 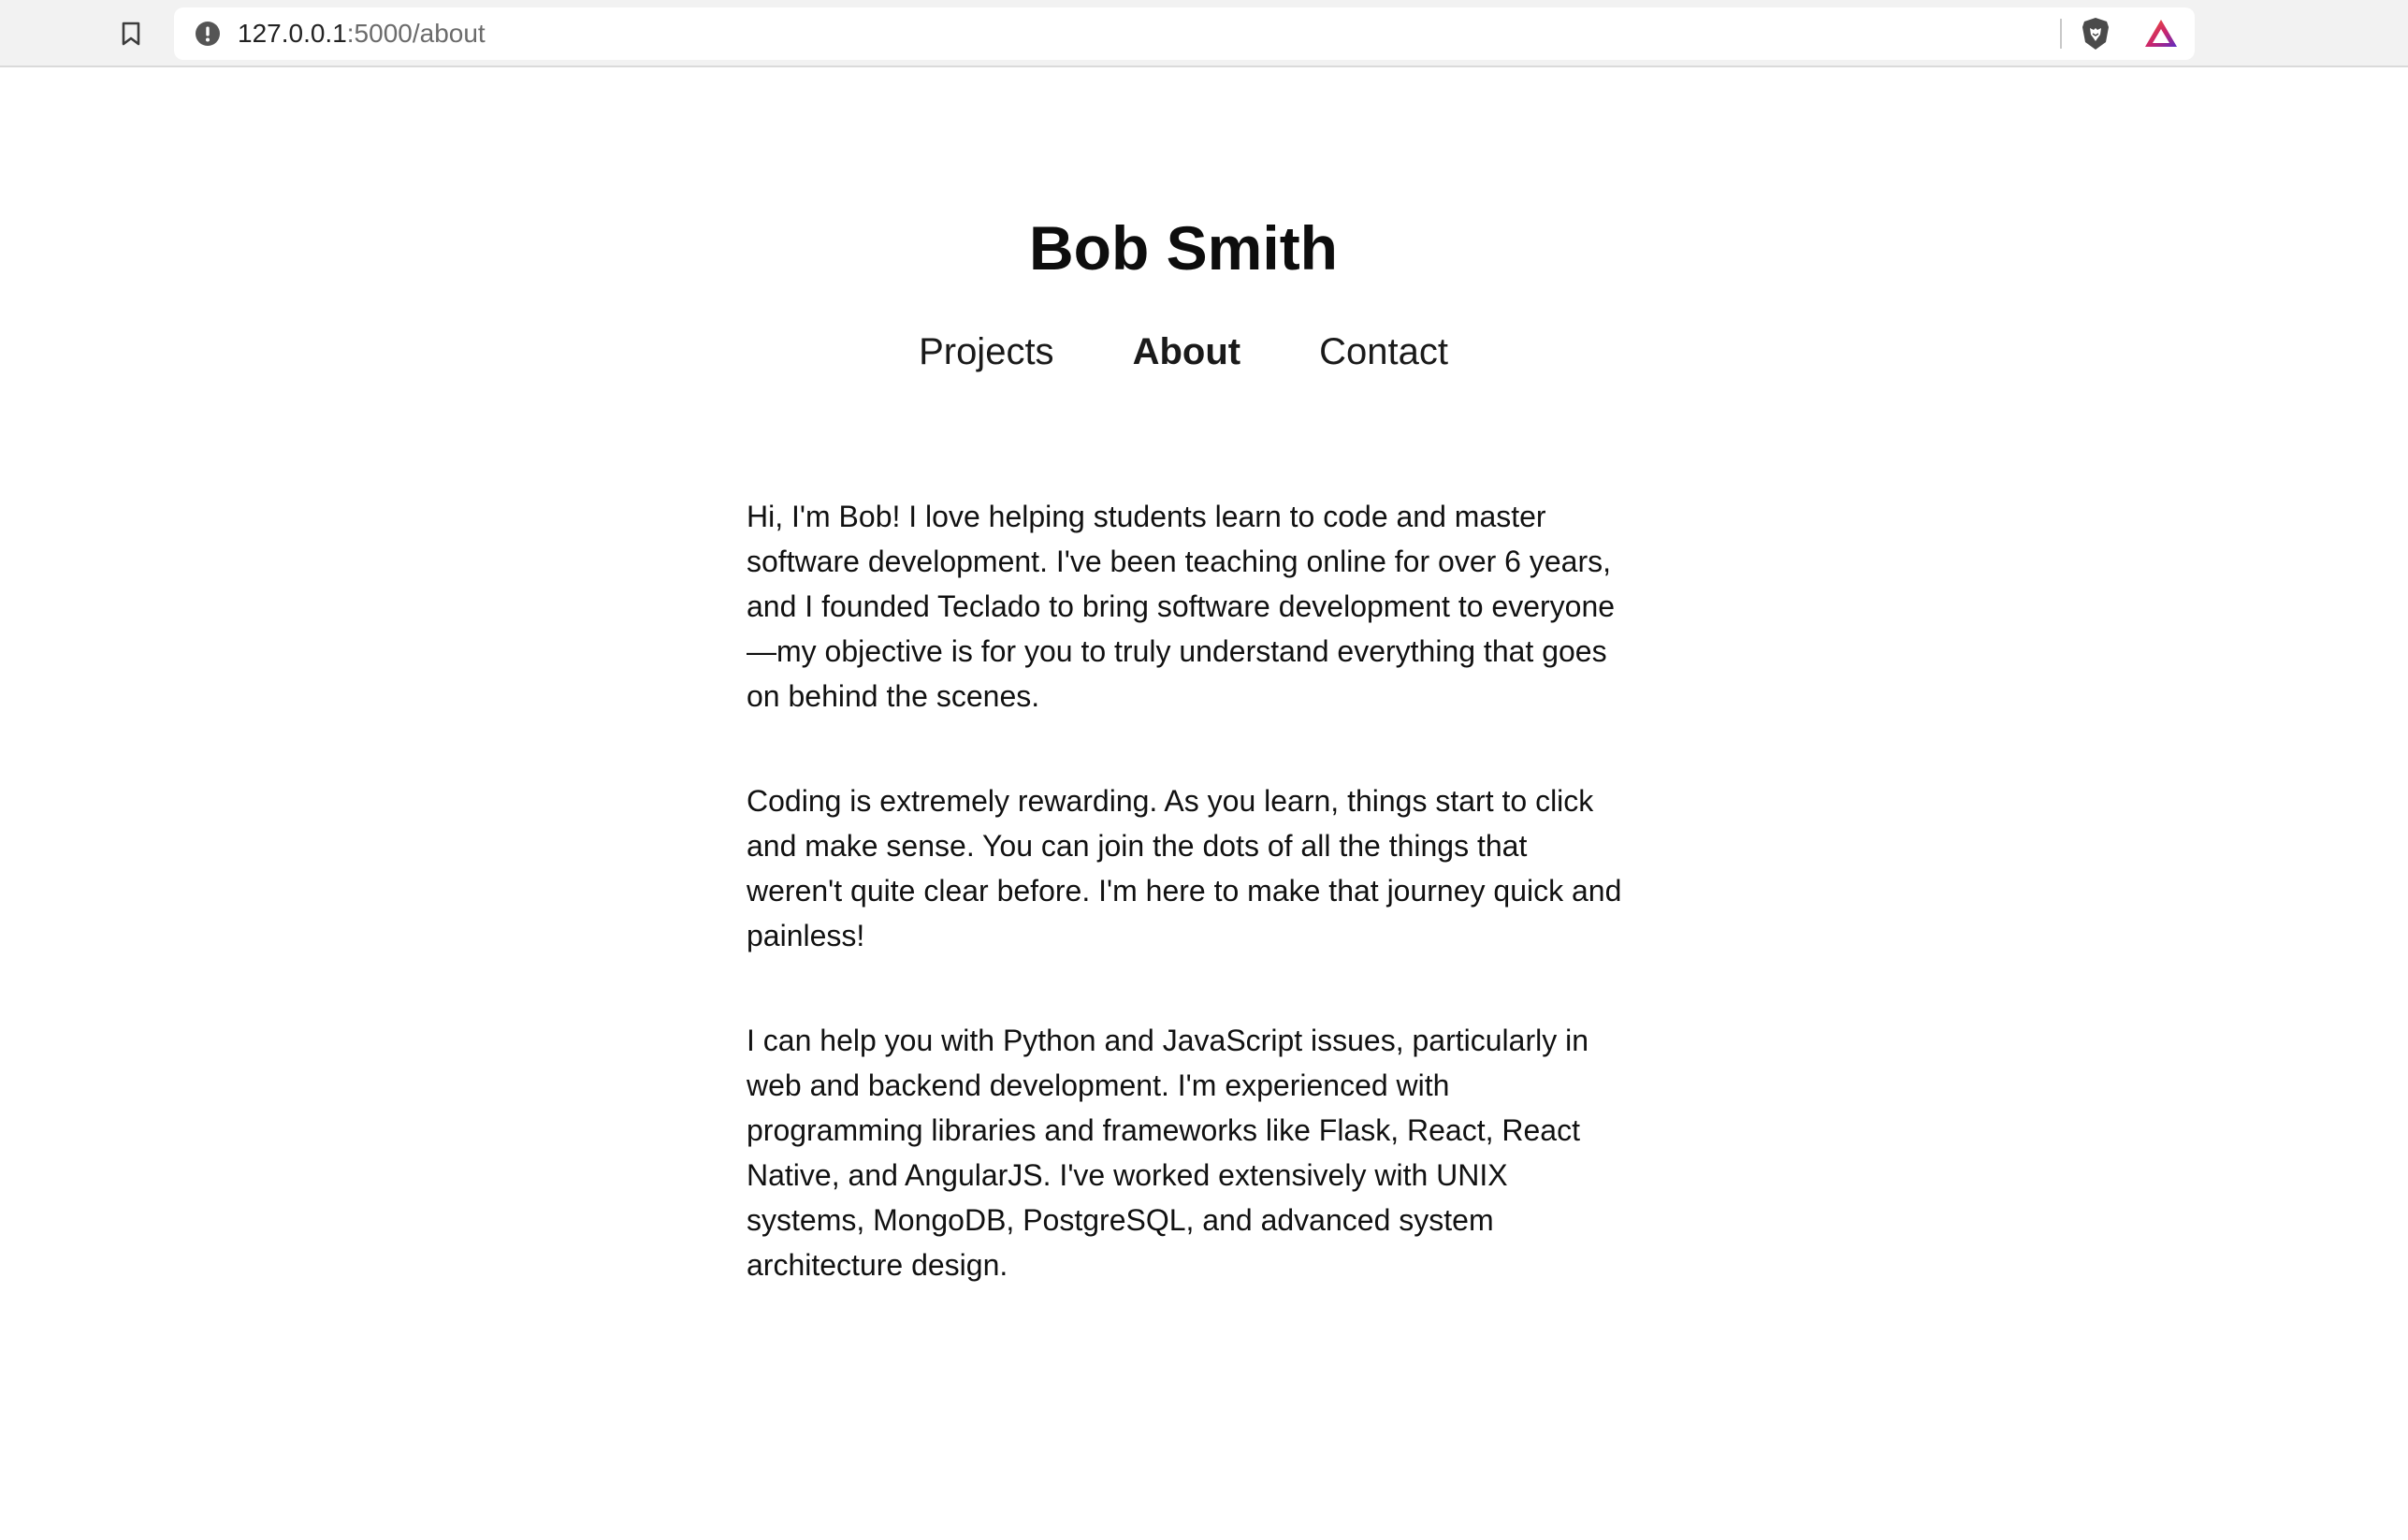 I want to click on bookmark-icon, so click(x=131, y=33).